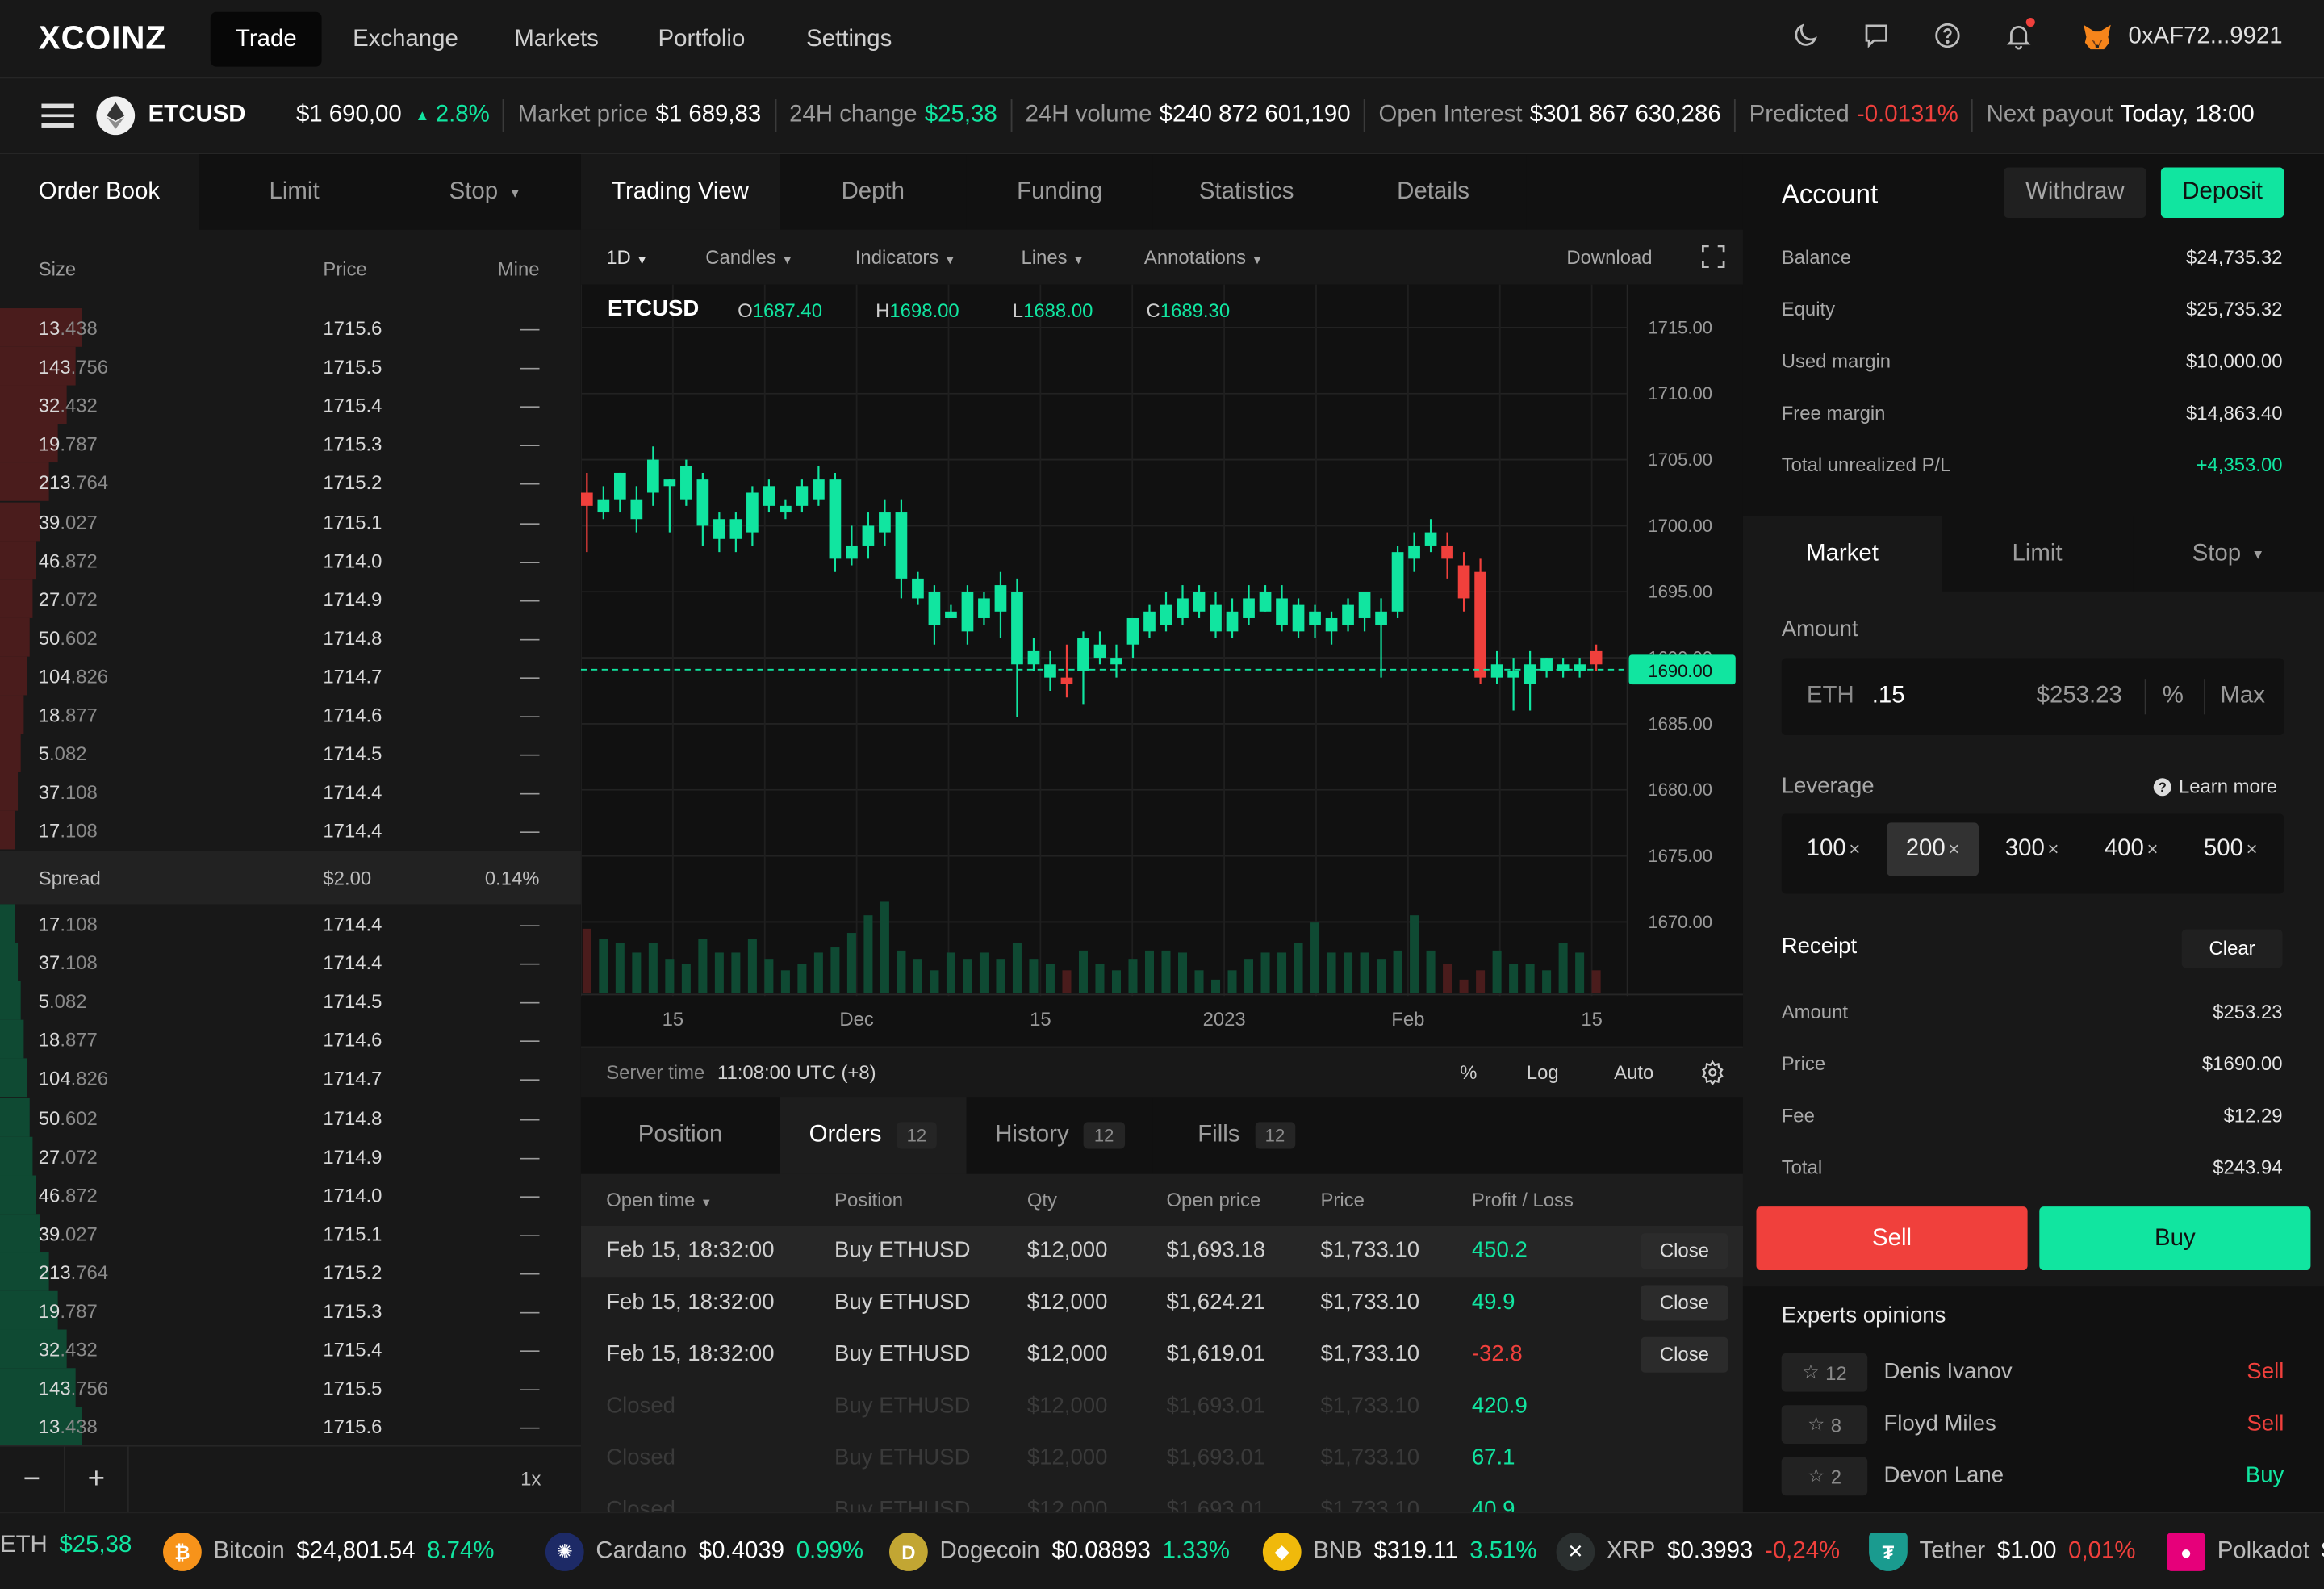 Image resolution: width=2324 pixels, height=1589 pixels. I want to click on learn-more-link: ? Learn more, so click(2215, 786).